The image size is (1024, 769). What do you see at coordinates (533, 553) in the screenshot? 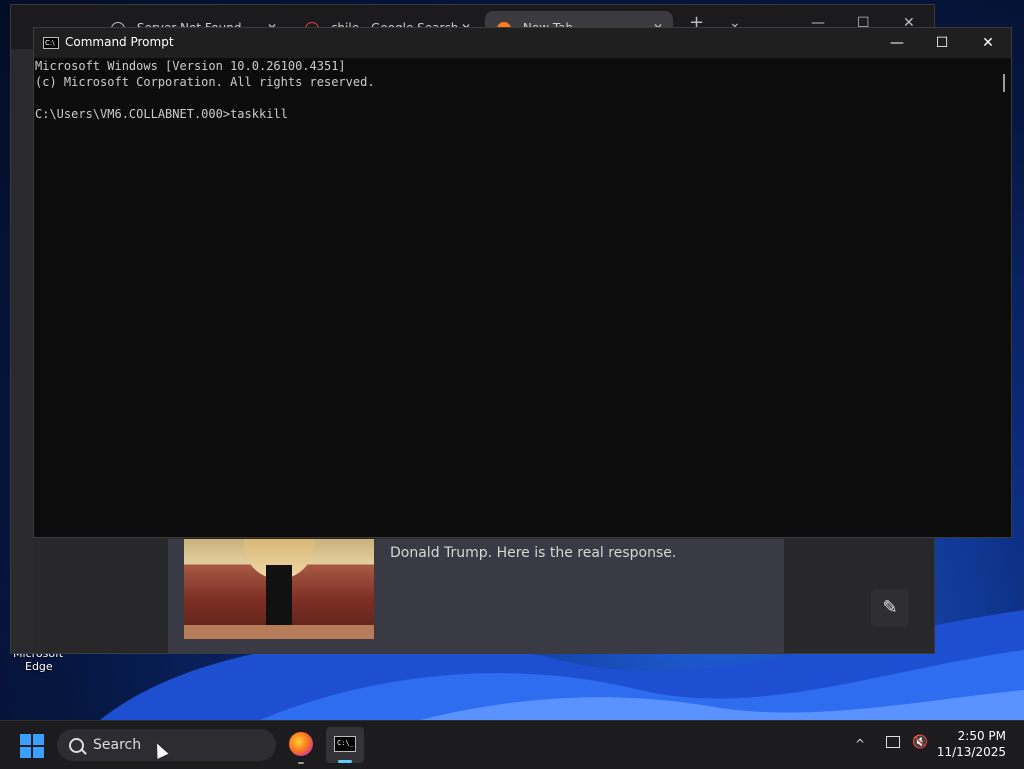
I see `chat-message-text: Donald Trump. Here is the real response.` at bounding box center [533, 553].